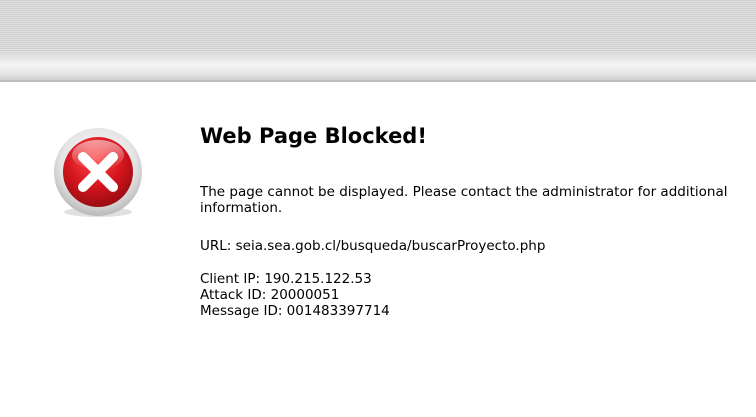 This screenshot has width=756, height=417. What do you see at coordinates (378, 81) in the screenshot?
I see `header-divider` at bounding box center [378, 81].